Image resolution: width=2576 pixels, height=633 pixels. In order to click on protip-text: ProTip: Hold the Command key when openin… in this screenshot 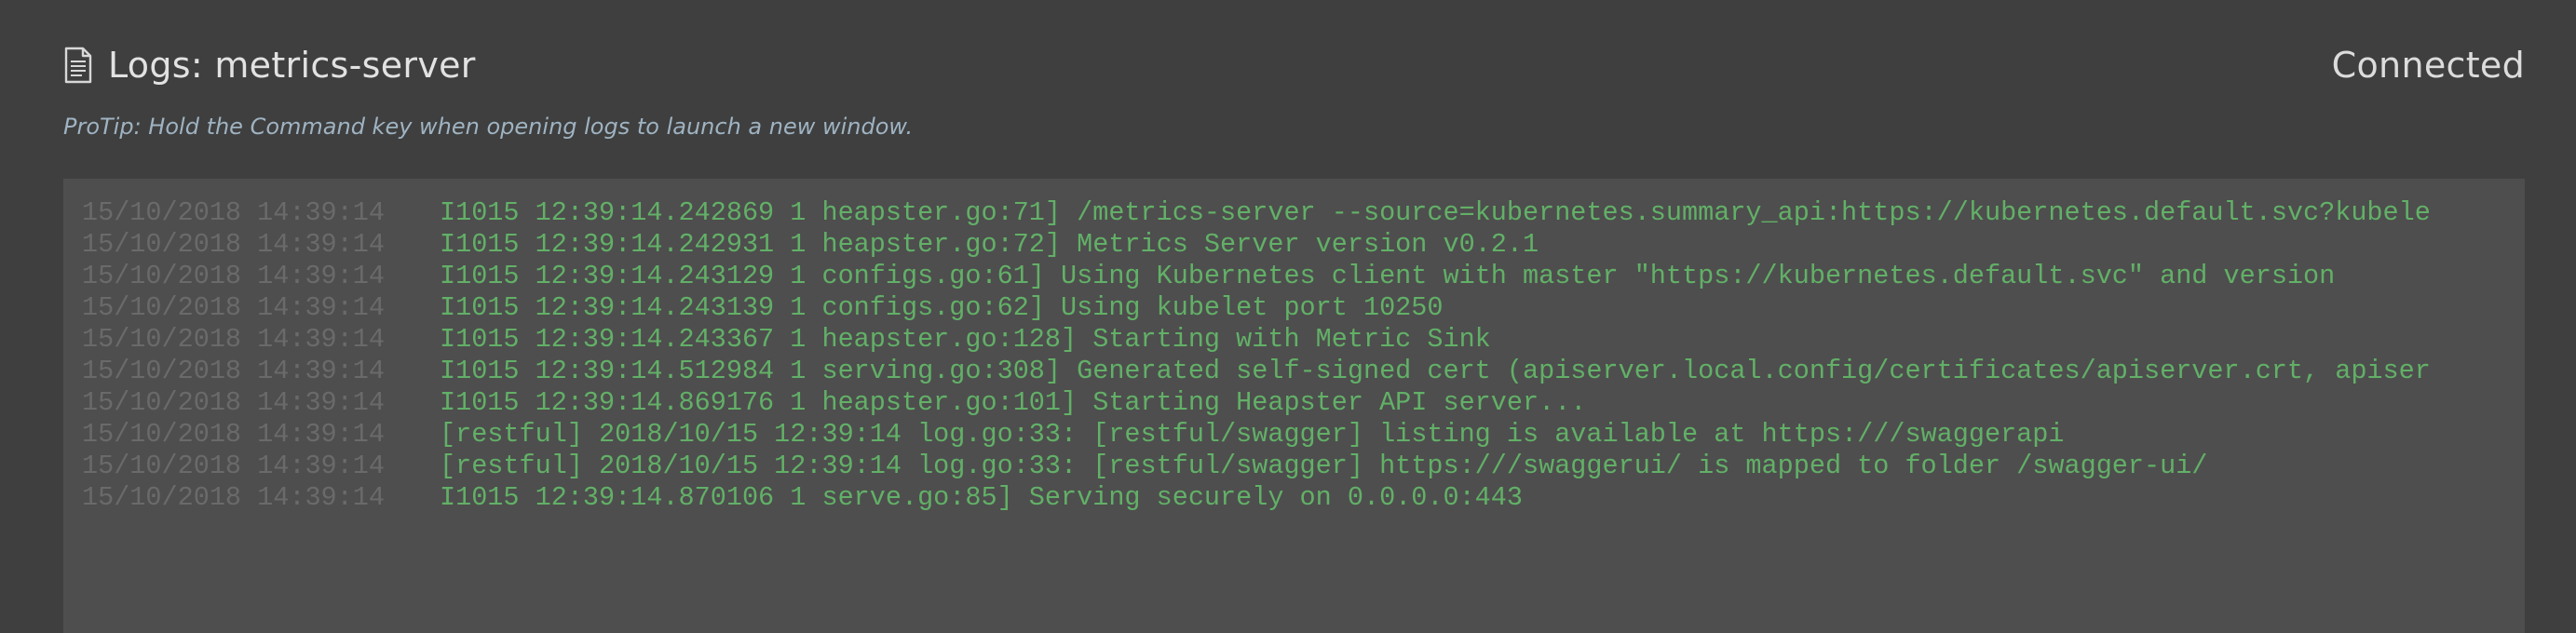, I will do `click(488, 127)`.